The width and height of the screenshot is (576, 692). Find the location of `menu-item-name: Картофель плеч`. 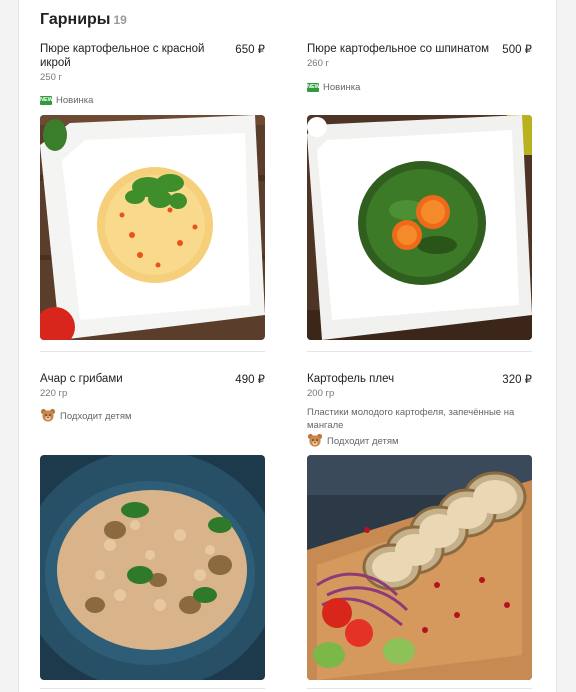

menu-item-name: Картофель плеч is located at coordinates (391, 379).